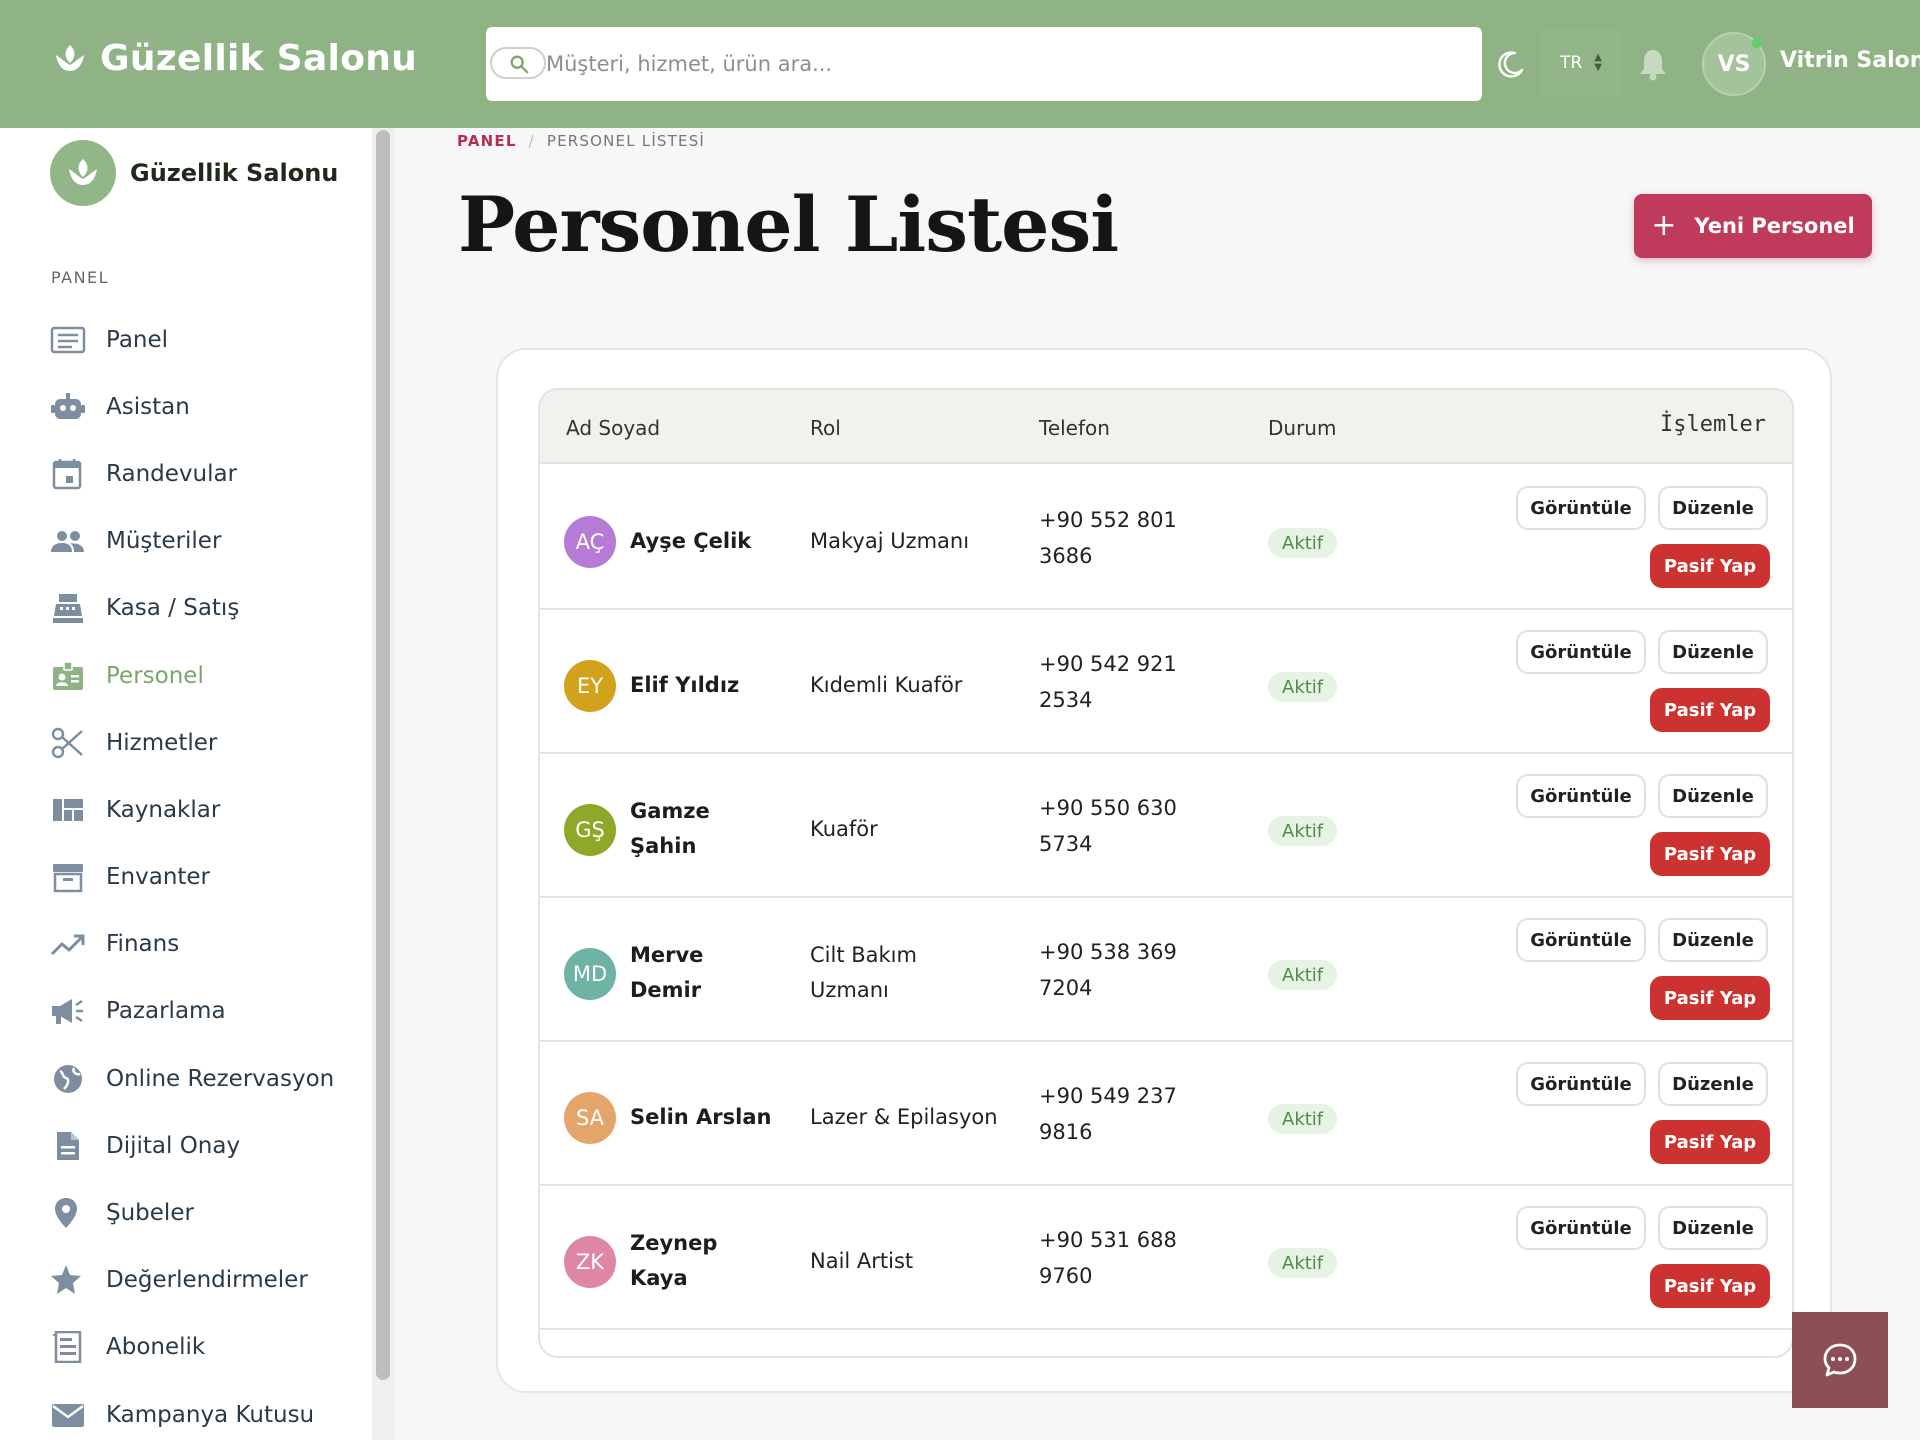  I want to click on sidebar-item-label: Finans, so click(143, 944).